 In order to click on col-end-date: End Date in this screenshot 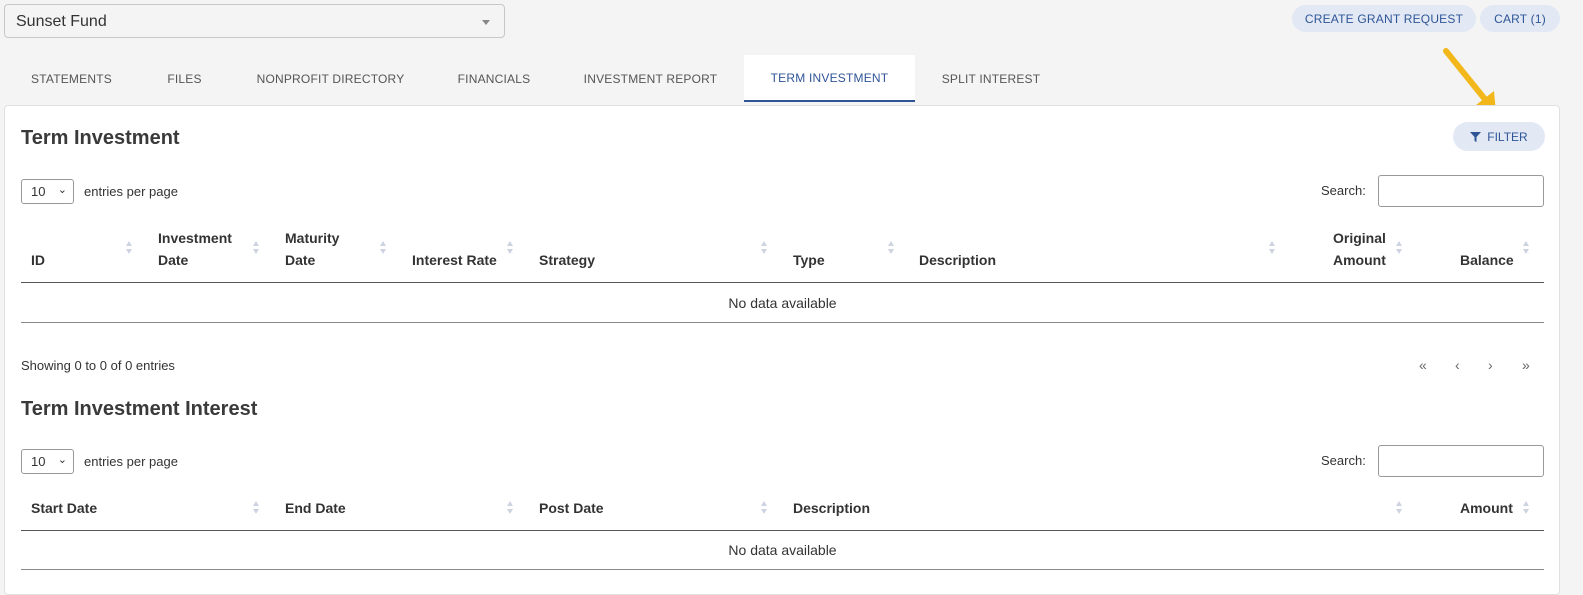, I will do `click(315, 508)`.